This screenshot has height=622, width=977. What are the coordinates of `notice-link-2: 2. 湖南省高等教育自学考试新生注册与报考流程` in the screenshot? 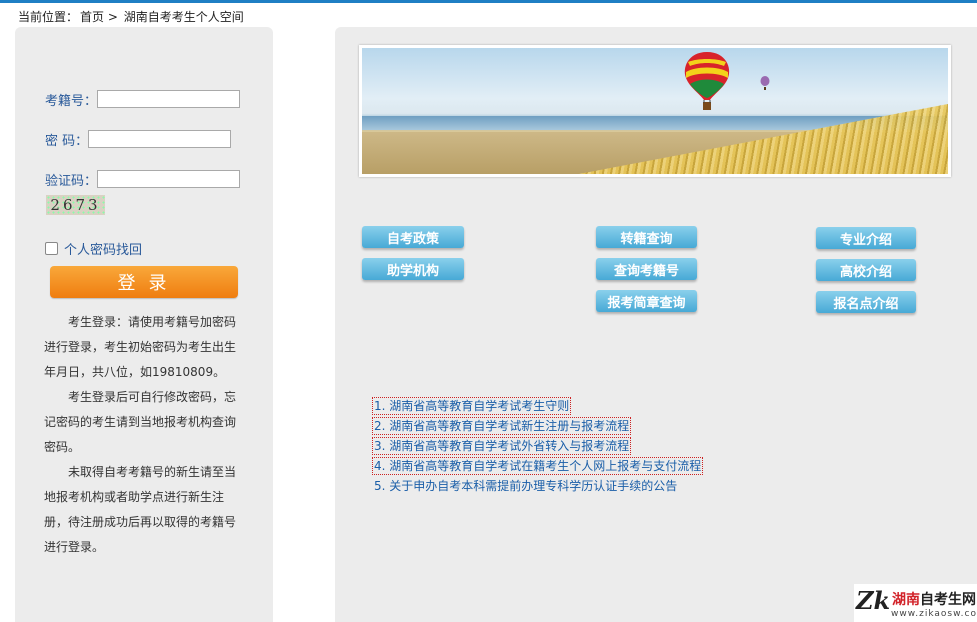 It's located at (501, 426).